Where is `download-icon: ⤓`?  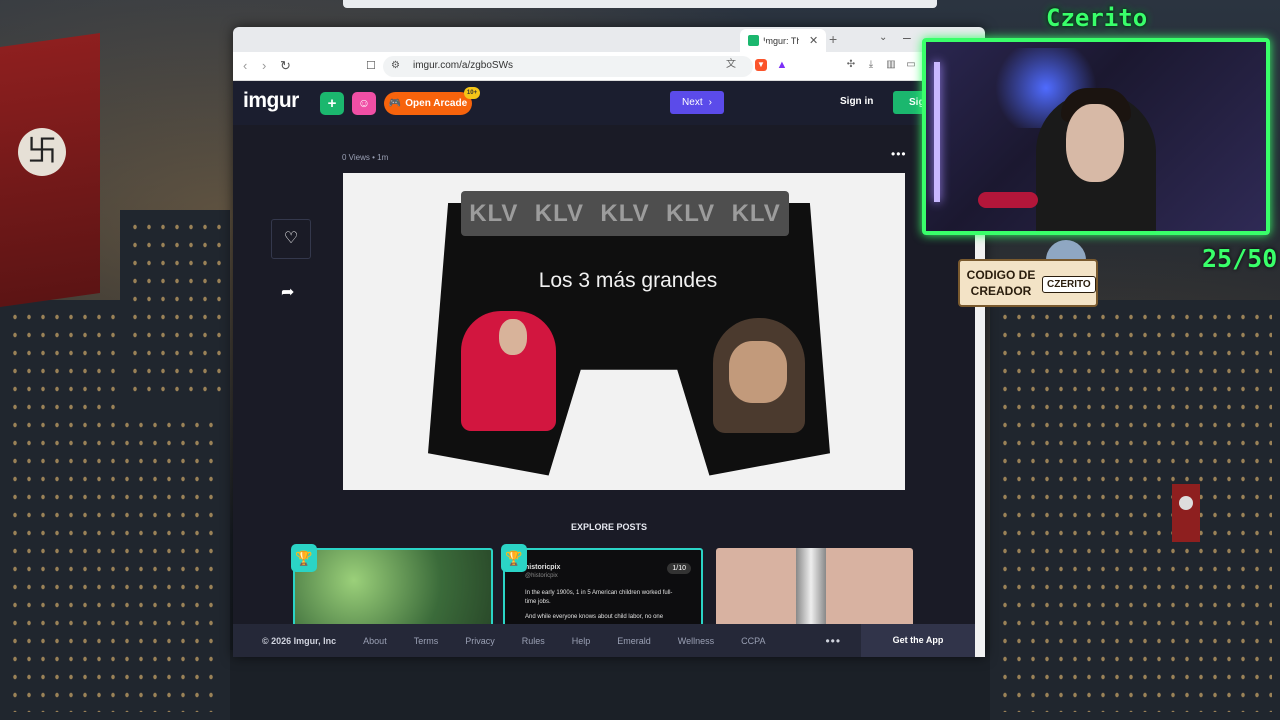
download-icon: ⤓ is located at coordinates (871, 65).